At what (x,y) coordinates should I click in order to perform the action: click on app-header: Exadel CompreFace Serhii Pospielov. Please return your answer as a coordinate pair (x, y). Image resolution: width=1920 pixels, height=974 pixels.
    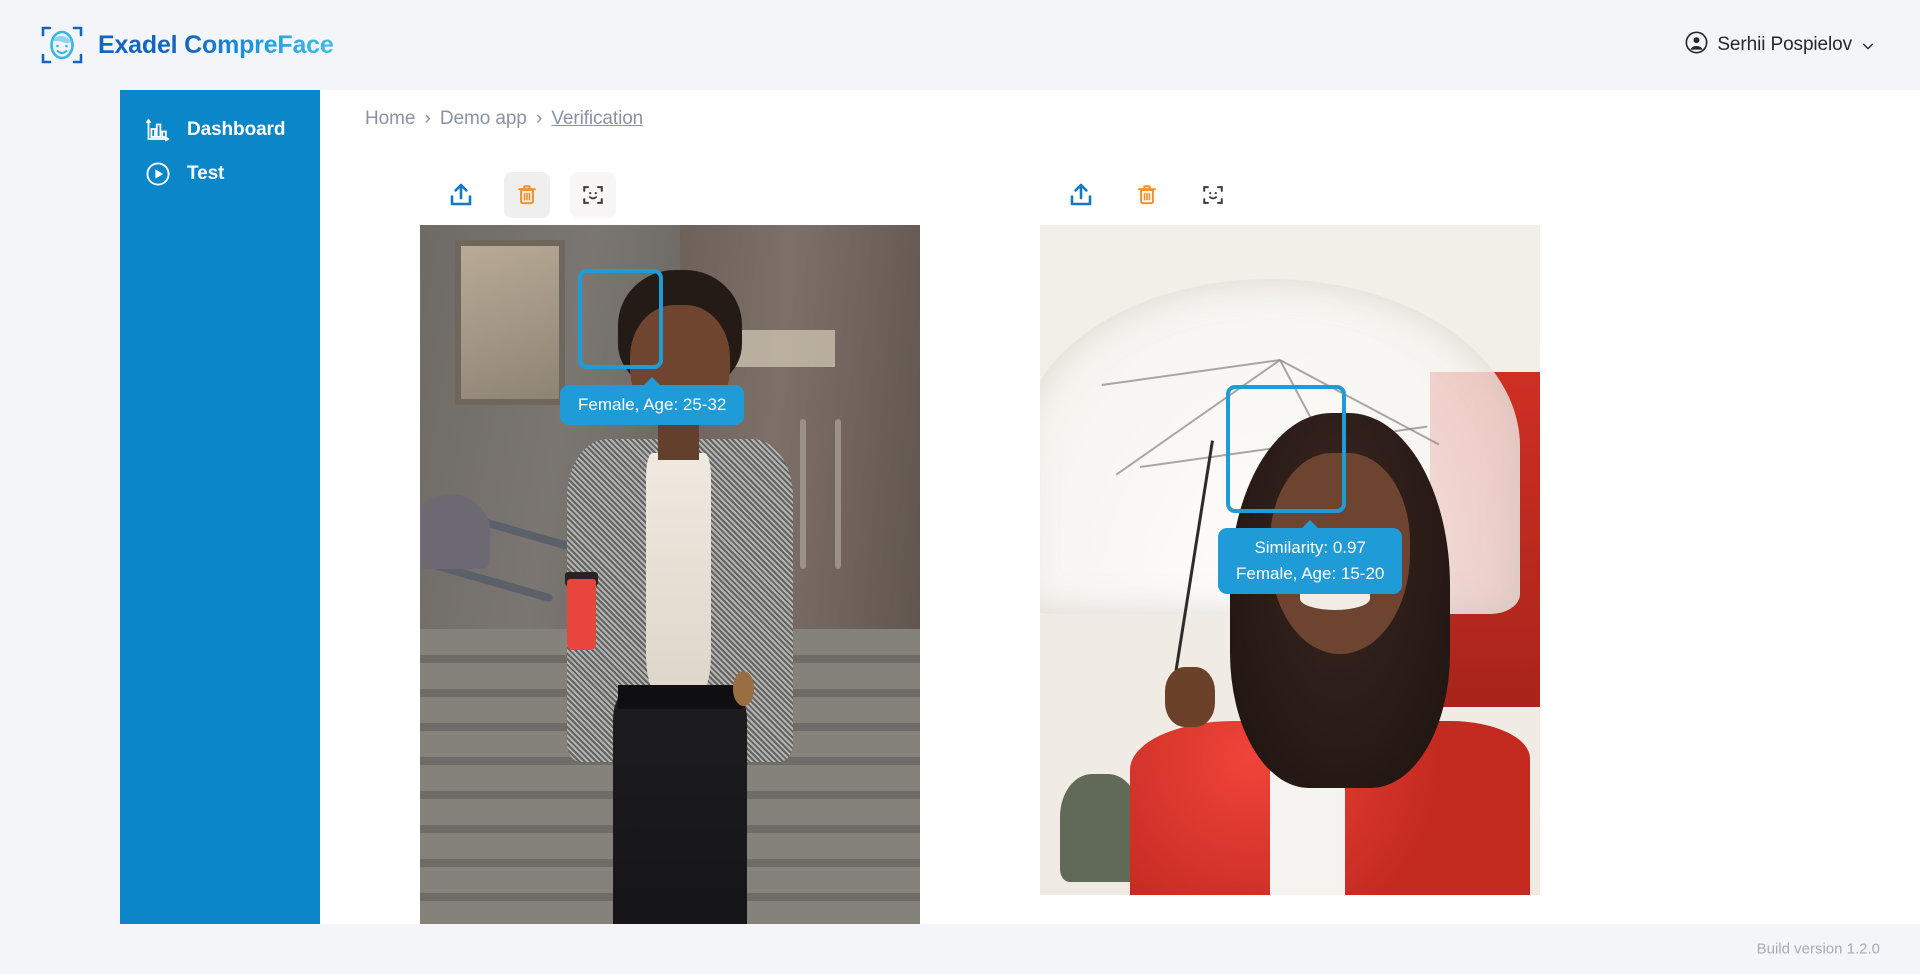
    Looking at the image, I should click on (960, 45).